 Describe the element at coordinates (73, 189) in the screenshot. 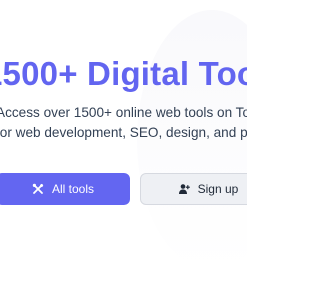

I see `all-tools-label: All tools` at that location.